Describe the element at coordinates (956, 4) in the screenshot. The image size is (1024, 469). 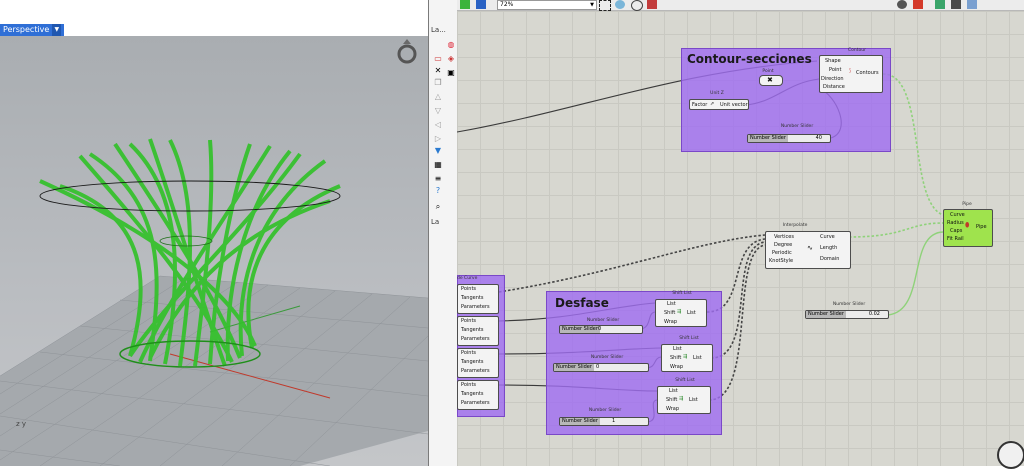
I see `wire-display-icon` at that location.